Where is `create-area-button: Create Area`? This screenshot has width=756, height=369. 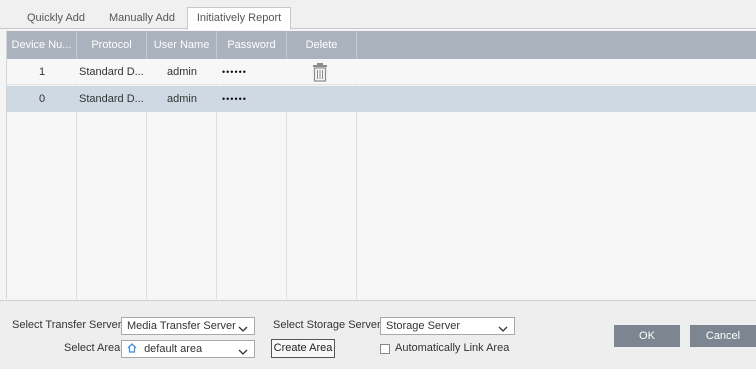
create-area-button: Create Area is located at coordinates (303, 348).